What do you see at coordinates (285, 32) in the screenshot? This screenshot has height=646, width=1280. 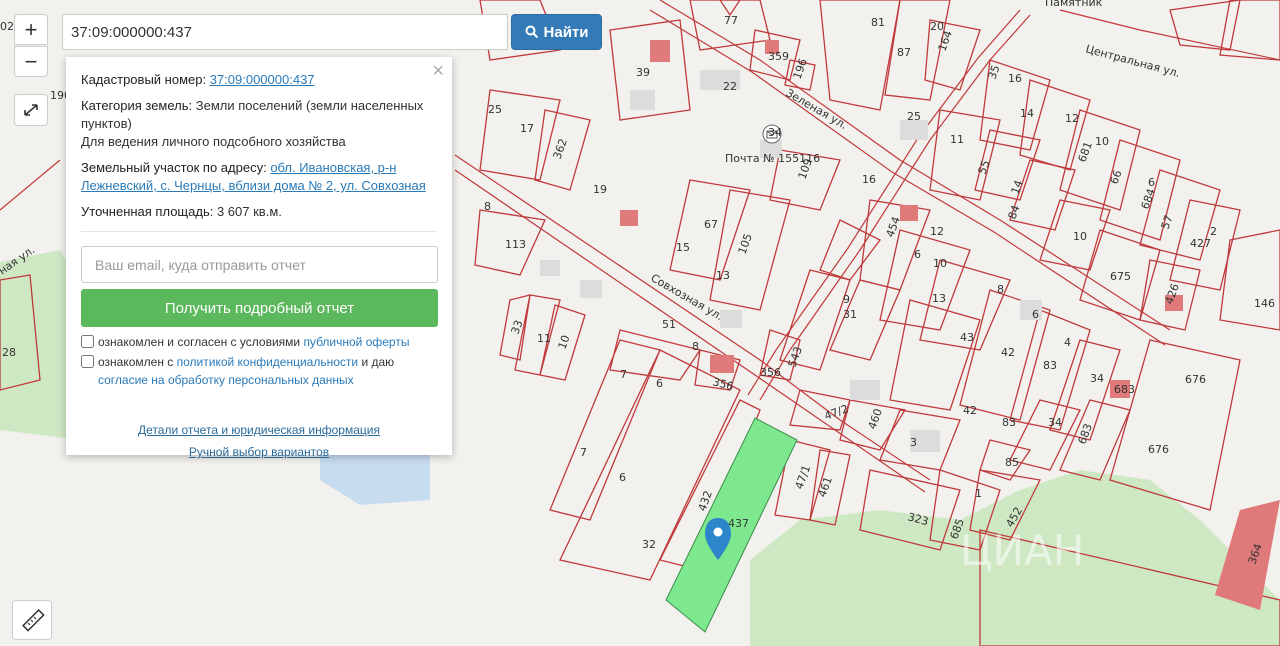 I see `cadastral-search-input` at bounding box center [285, 32].